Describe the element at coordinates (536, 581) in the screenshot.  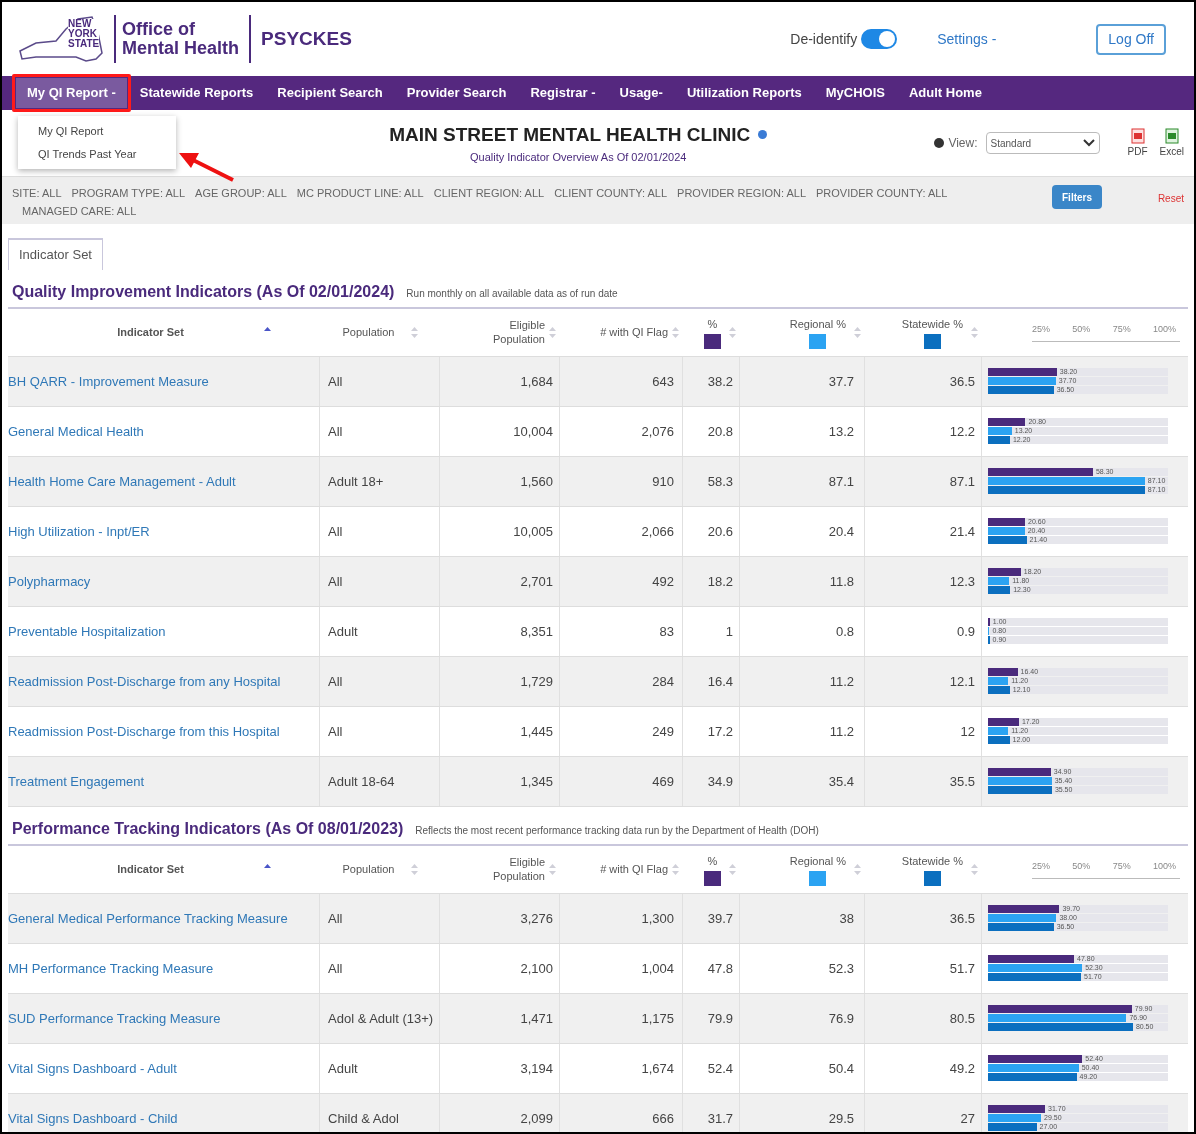
I see `table-cell-text: 2,701` at that location.